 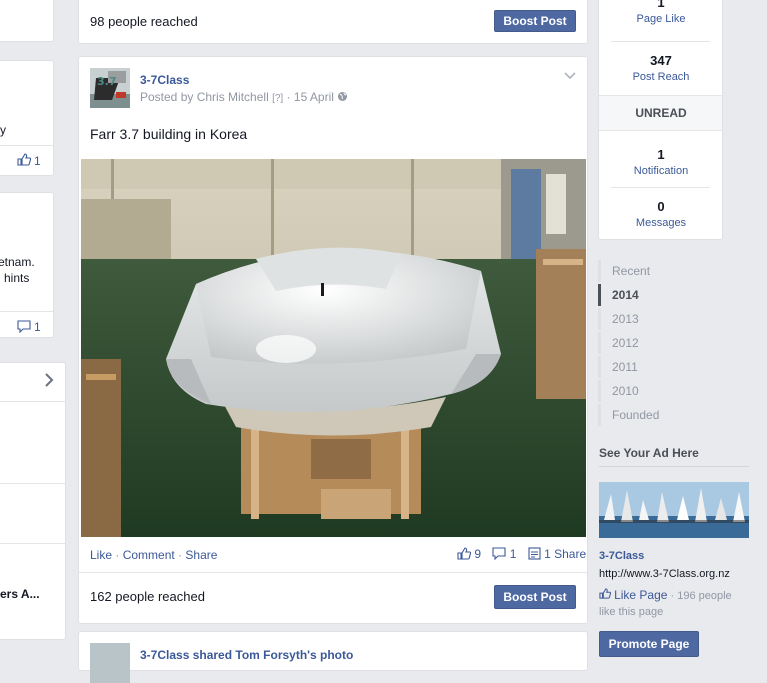 What do you see at coordinates (663, 391) in the screenshot?
I see `timeline-2010: 2010` at bounding box center [663, 391].